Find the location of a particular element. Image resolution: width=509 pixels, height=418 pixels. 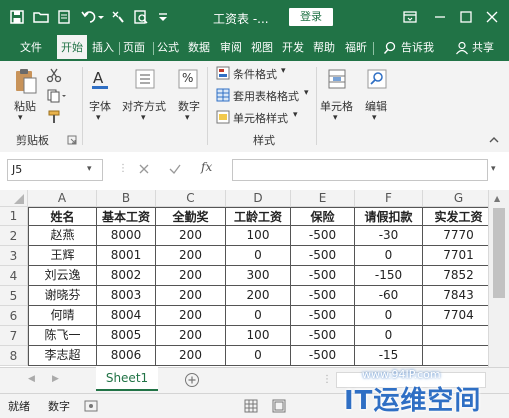

cancel-entry-icon is located at coordinates (144, 169).